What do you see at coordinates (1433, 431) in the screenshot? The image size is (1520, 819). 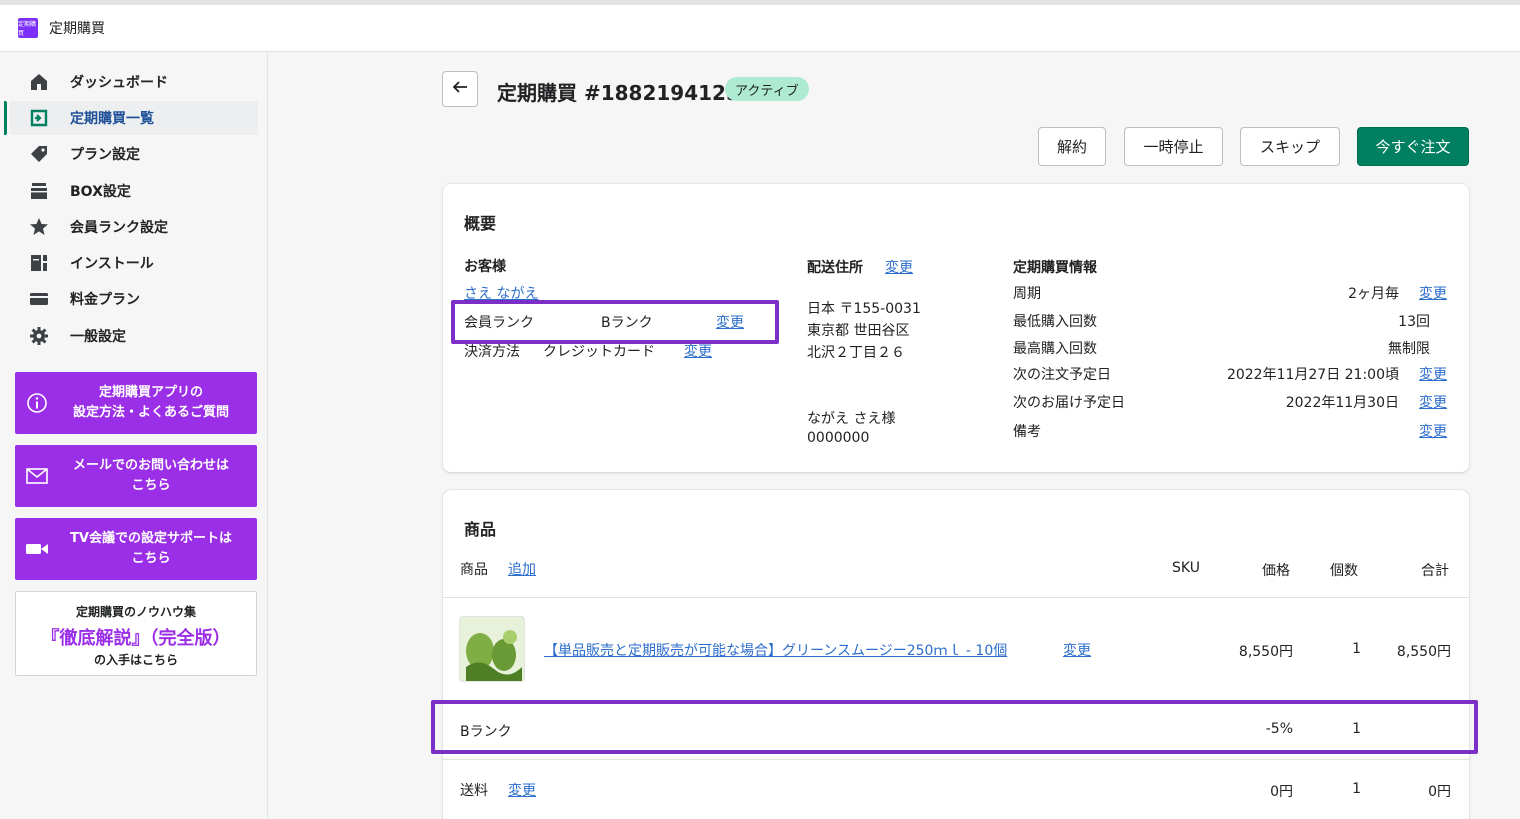 I see `note-change-link: 変更` at bounding box center [1433, 431].